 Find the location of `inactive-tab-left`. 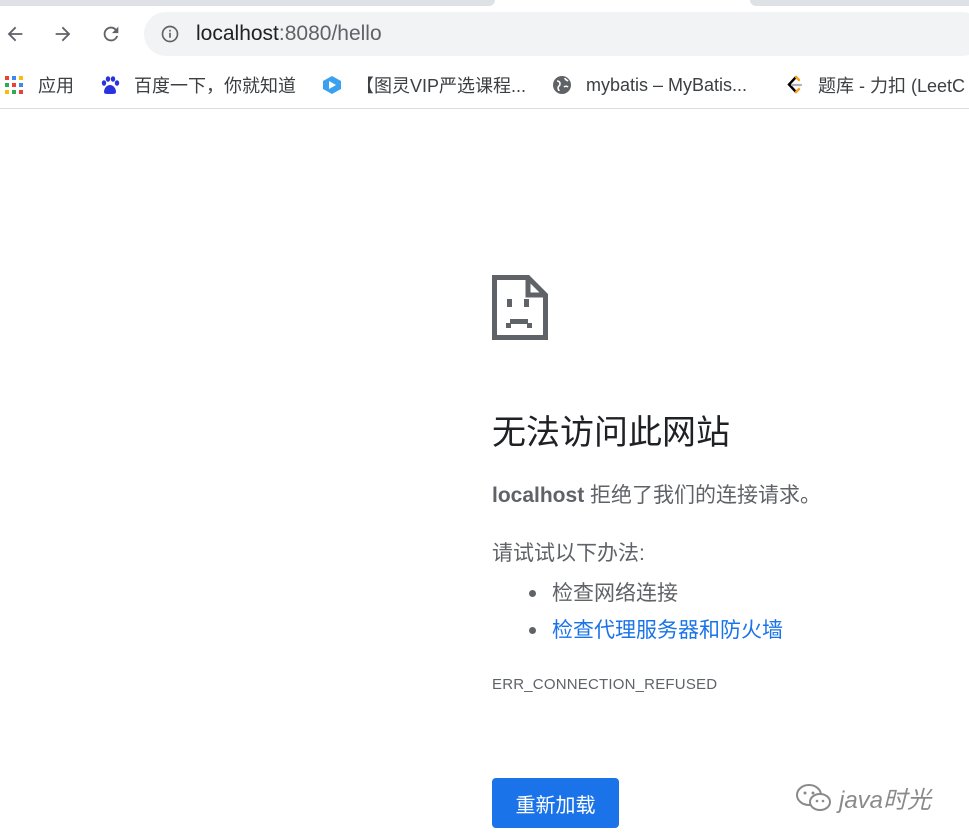

inactive-tab-left is located at coordinates (247, 3).